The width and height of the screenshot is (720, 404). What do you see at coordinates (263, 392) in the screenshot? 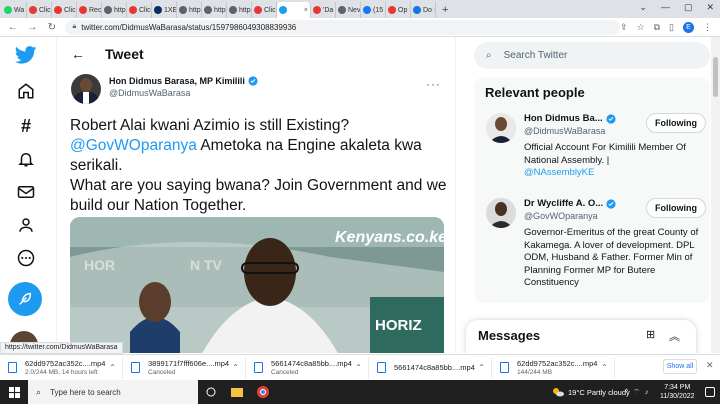
I see `chrome-icon` at bounding box center [263, 392].